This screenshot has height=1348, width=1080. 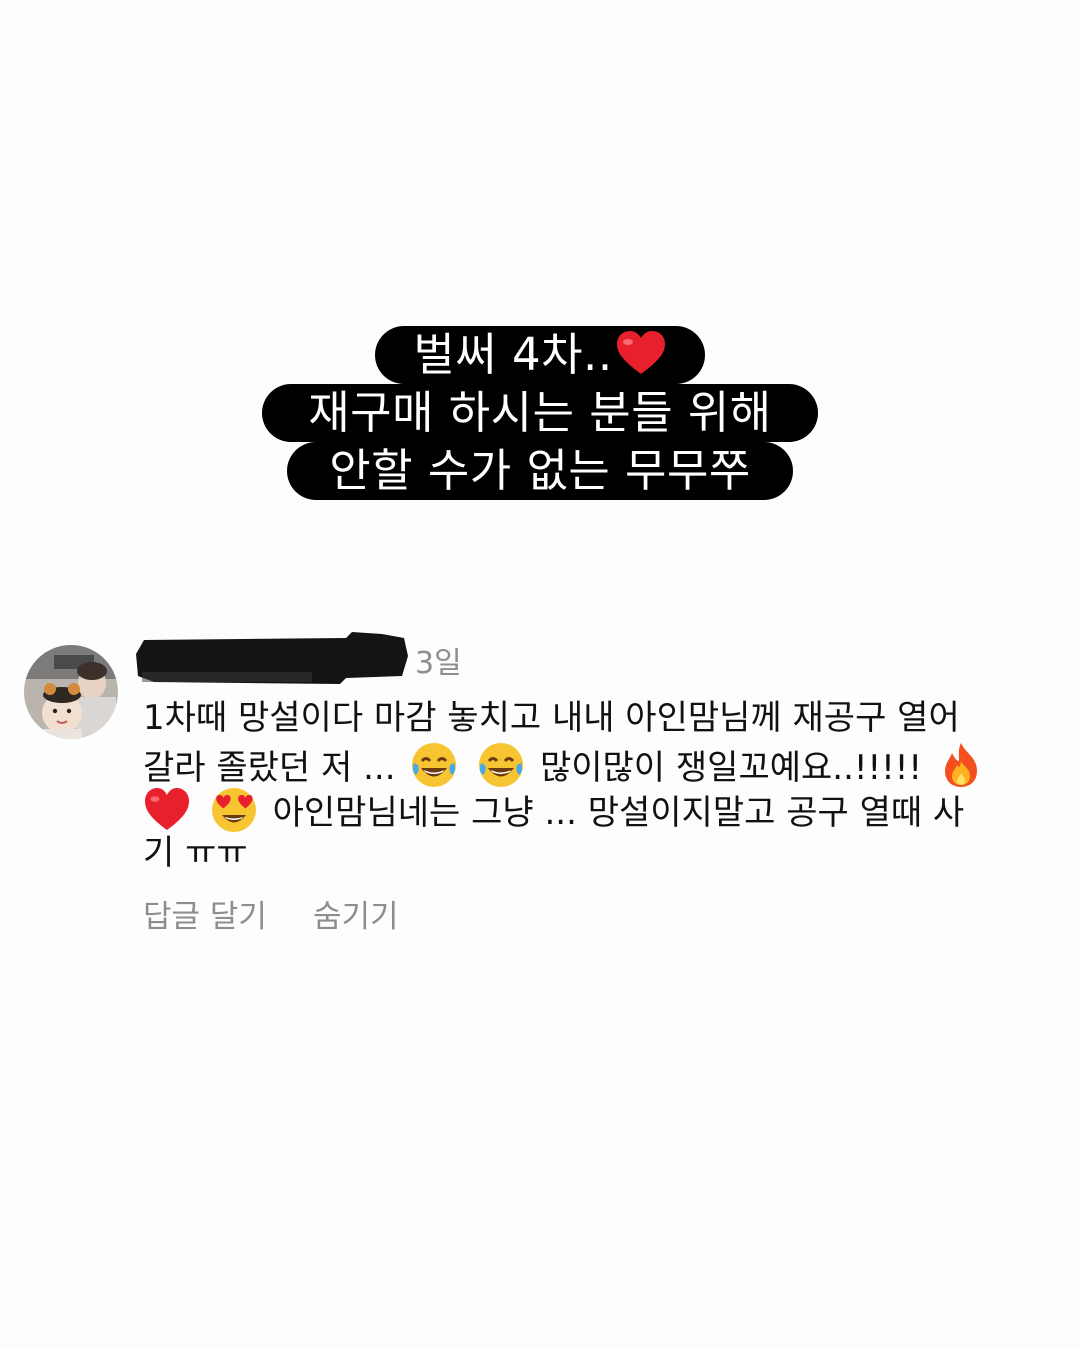 I want to click on hide-button: 숨기기, so click(x=356, y=917).